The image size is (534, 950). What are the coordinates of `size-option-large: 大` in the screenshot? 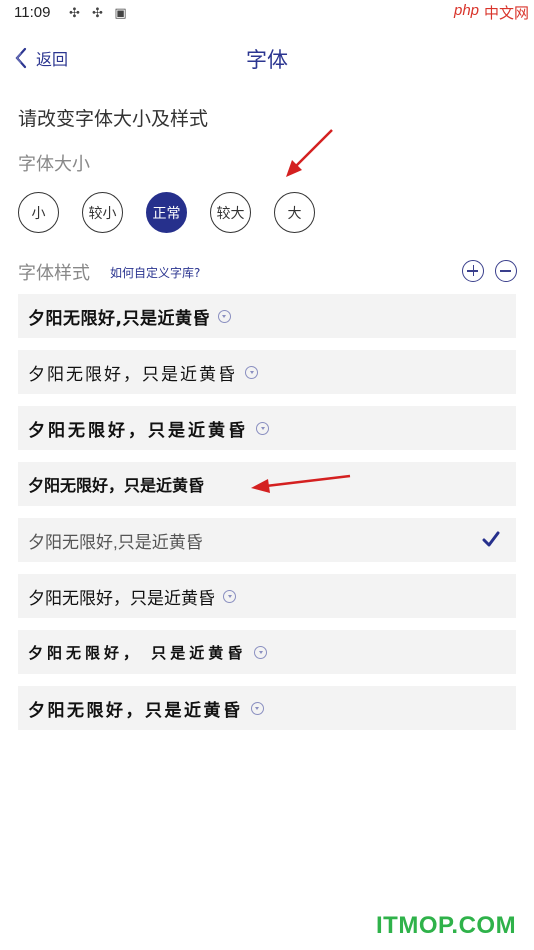 It's located at (294, 212).